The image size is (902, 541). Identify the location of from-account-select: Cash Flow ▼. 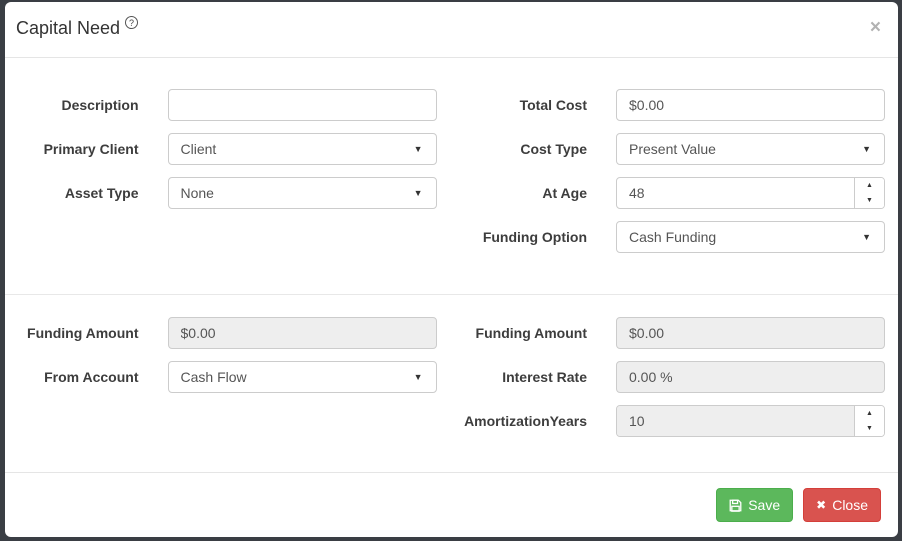
(302, 377).